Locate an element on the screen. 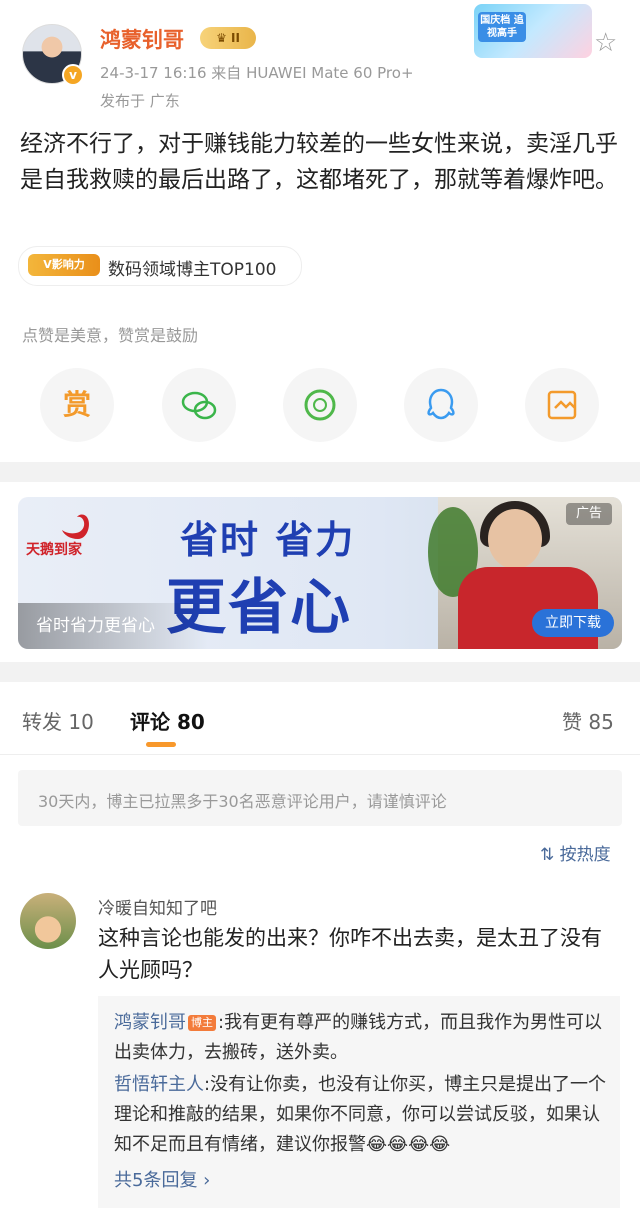 This screenshot has width=640, height=1212. post-meta: 24-3-17 16:16 来自 HUAWEI Mate 60 Pro+ is located at coordinates (257, 73).